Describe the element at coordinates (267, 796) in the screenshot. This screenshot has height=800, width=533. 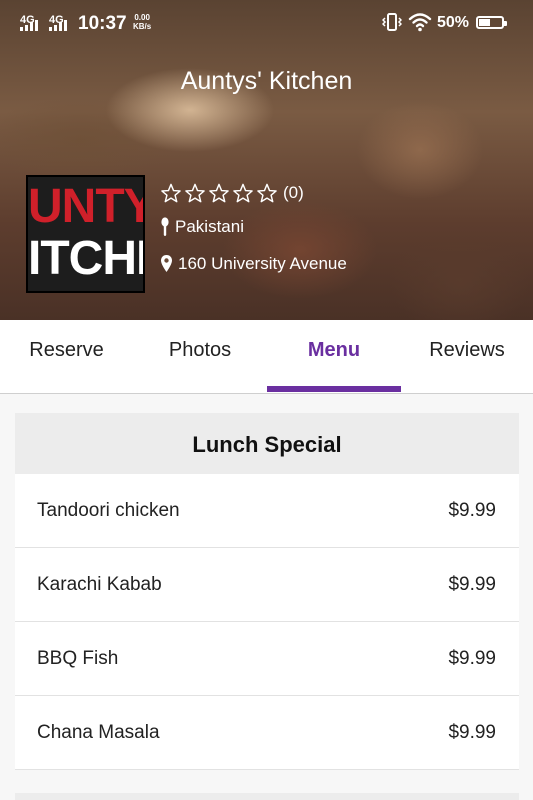
I see `next-menu-section-header` at that location.